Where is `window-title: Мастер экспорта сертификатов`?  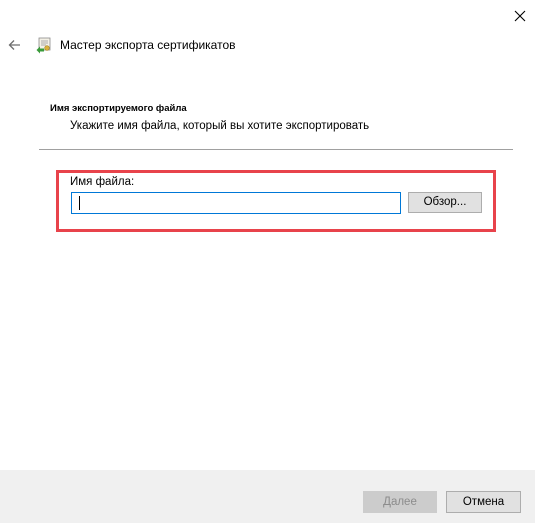 window-title: Мастер экспорта сертификатов is located at coordinates (148, 45).